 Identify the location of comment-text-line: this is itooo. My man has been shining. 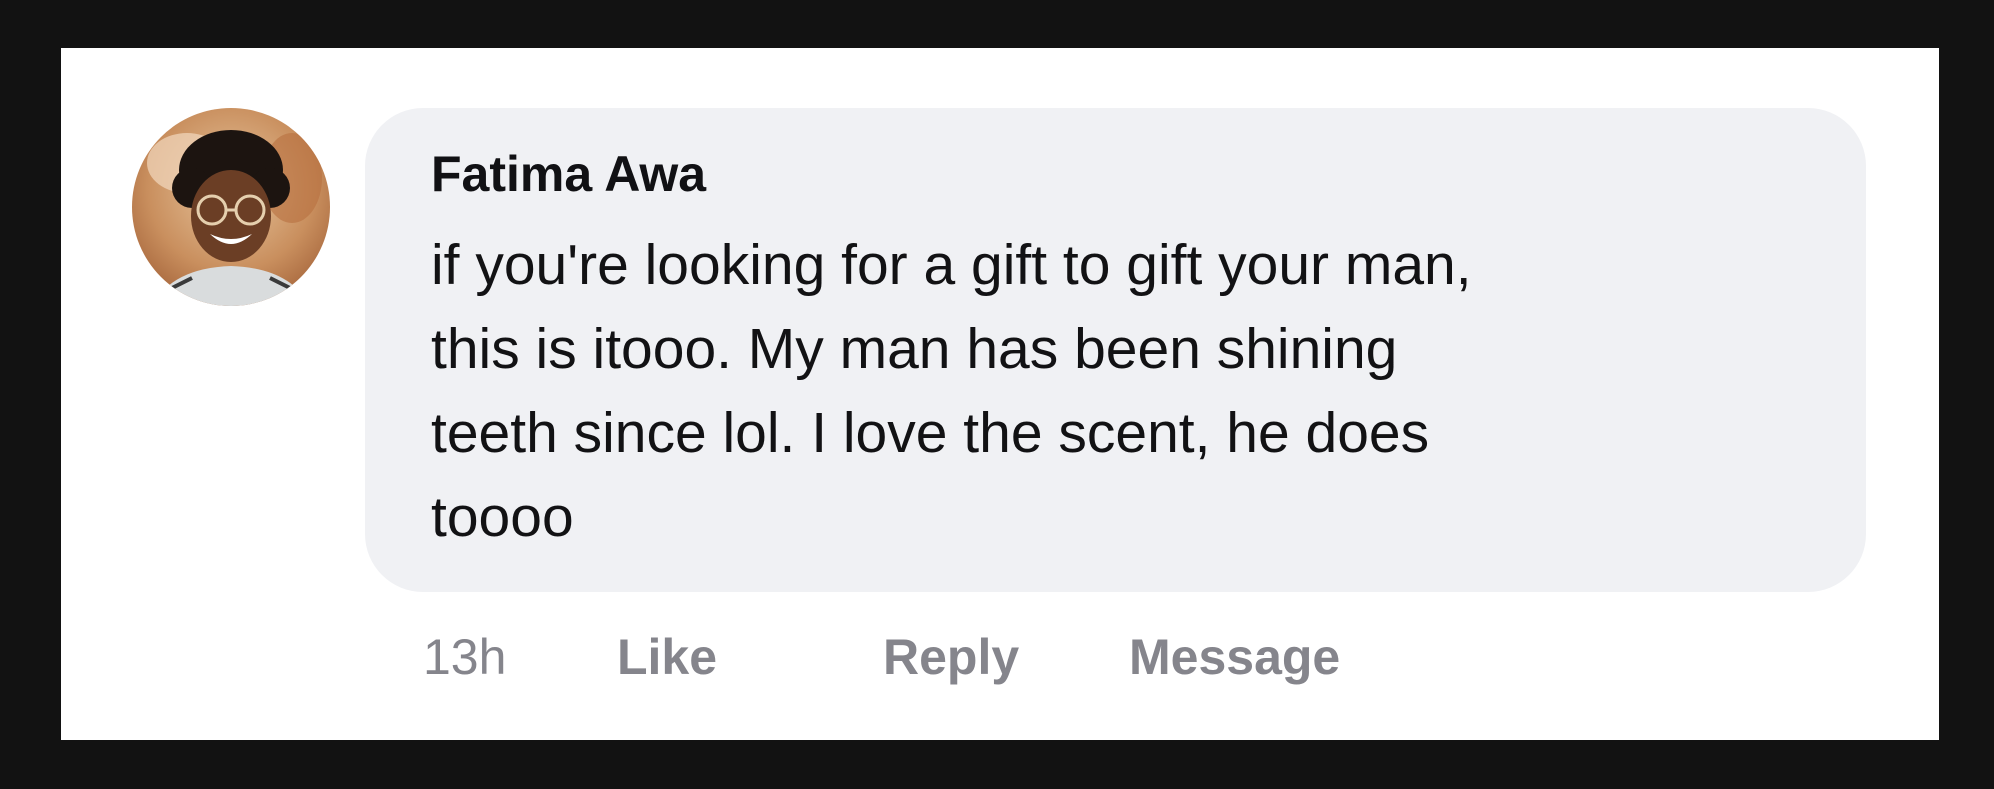
(914, 349).